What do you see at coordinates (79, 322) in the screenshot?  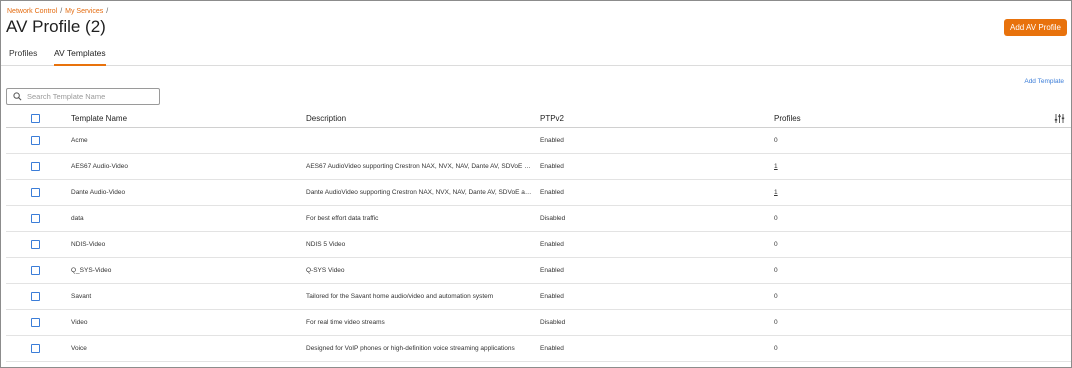 I see `template-name: Video` at bounding box center [79, 322].